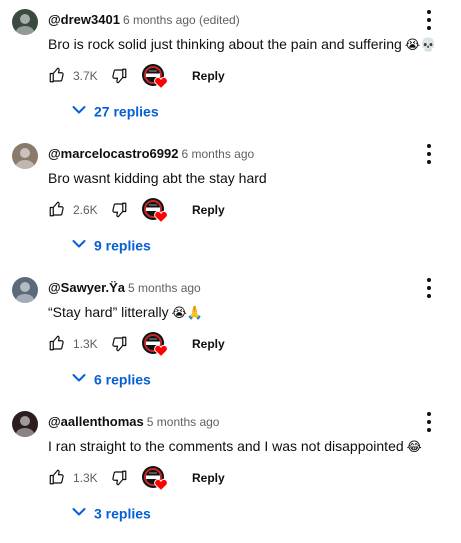 The height and width of the screenshot is (543, 461). Describe the element at coordinates (113, 153) in the screenshot. I see `author-name: @marcelocastro6992` at that location.